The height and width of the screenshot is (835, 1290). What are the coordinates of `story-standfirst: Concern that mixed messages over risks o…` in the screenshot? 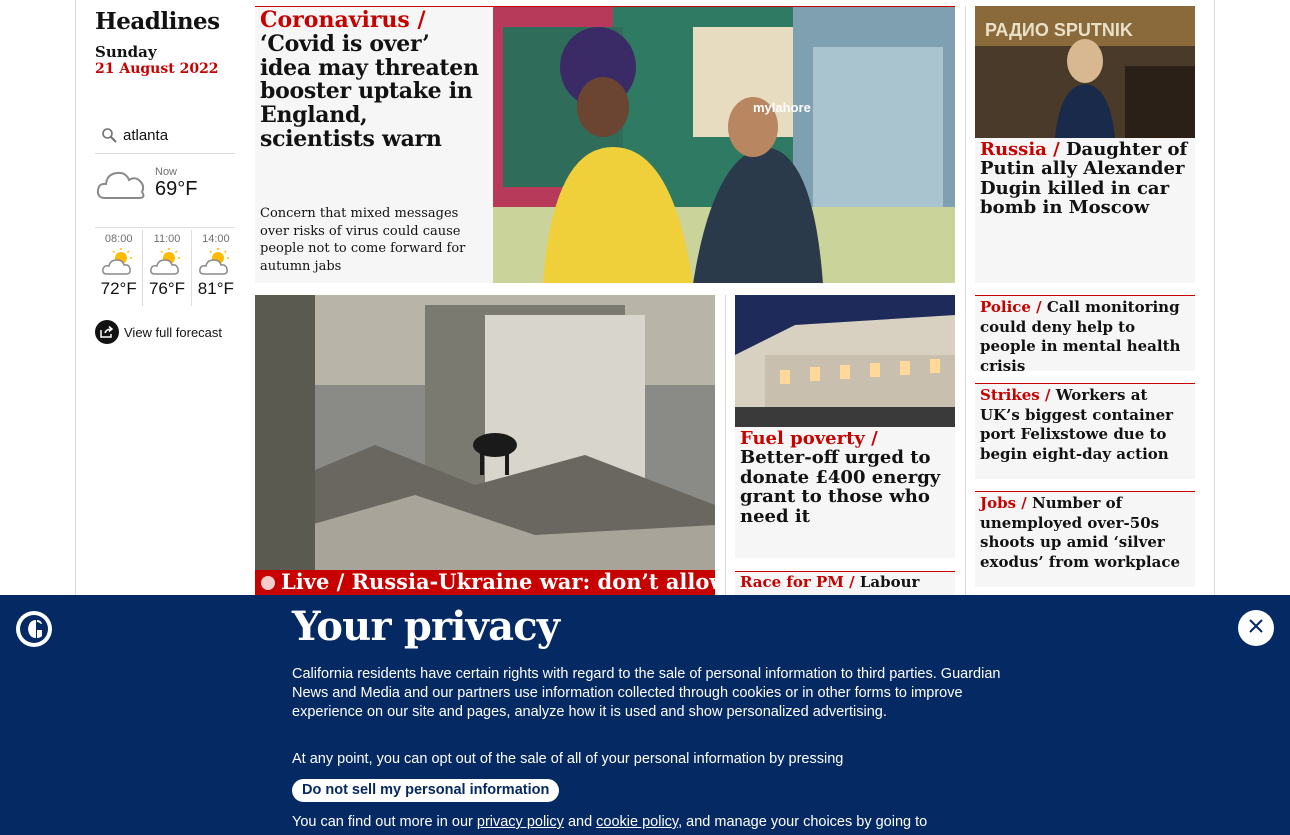 It's located at (363, 240).